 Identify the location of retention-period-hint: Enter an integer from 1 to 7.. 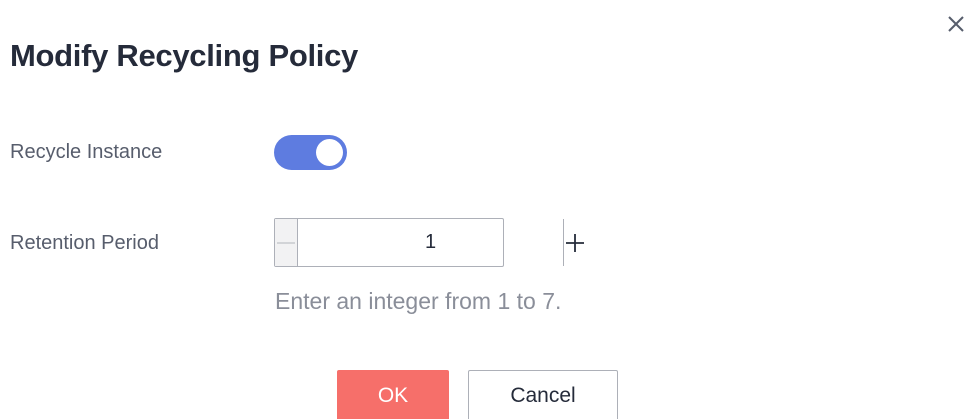
(418, 301).